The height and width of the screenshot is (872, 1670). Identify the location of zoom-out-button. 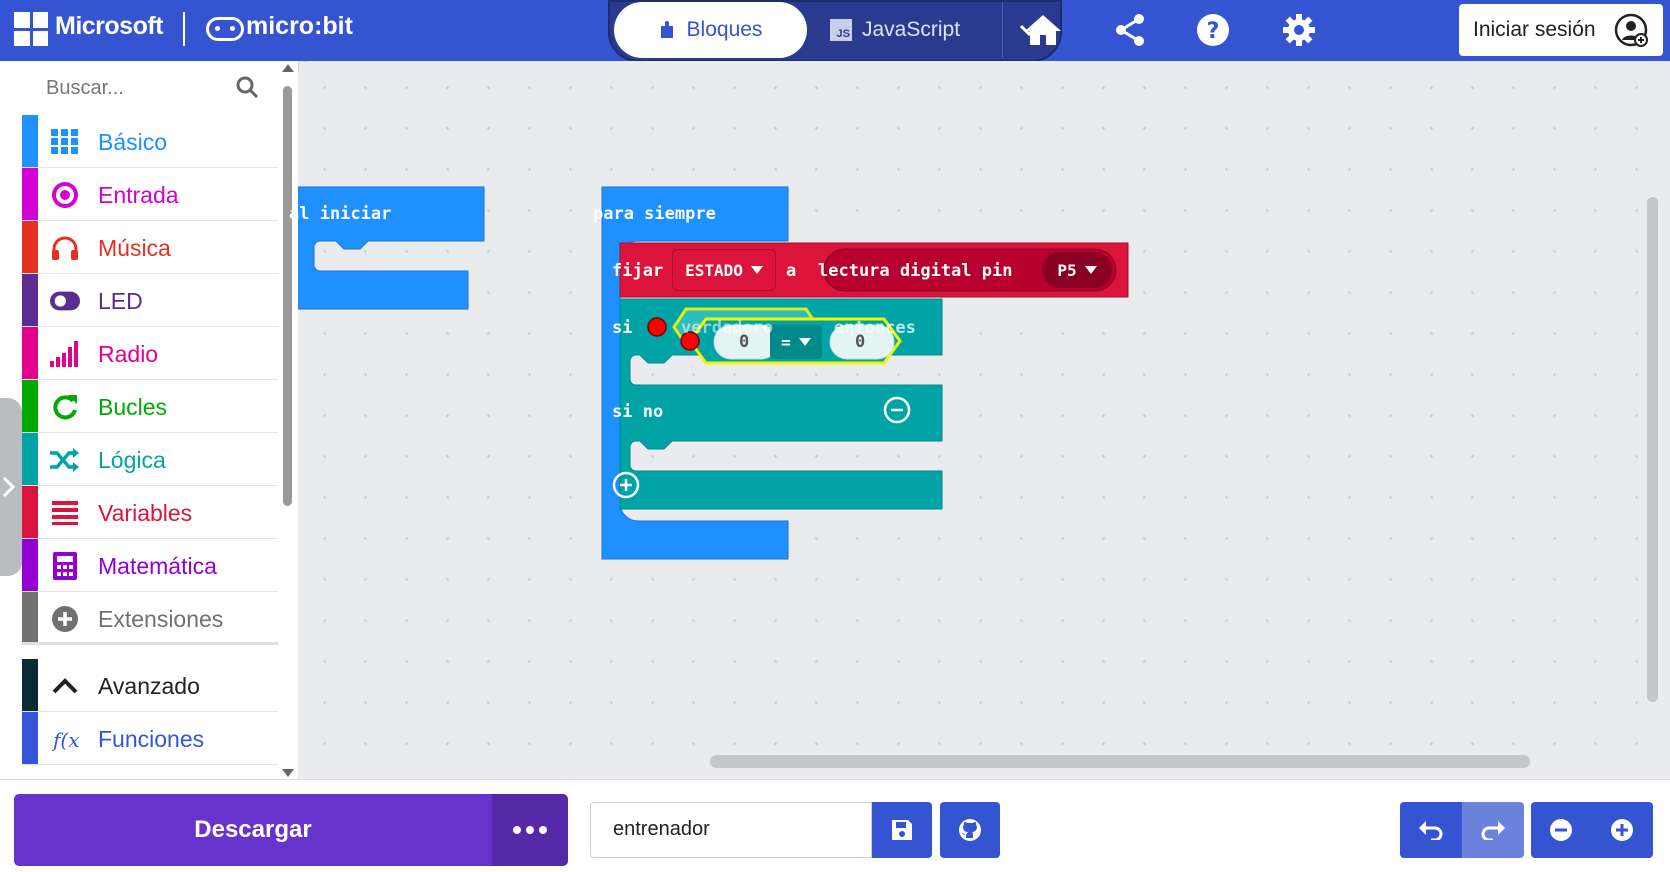
(1561, 830).